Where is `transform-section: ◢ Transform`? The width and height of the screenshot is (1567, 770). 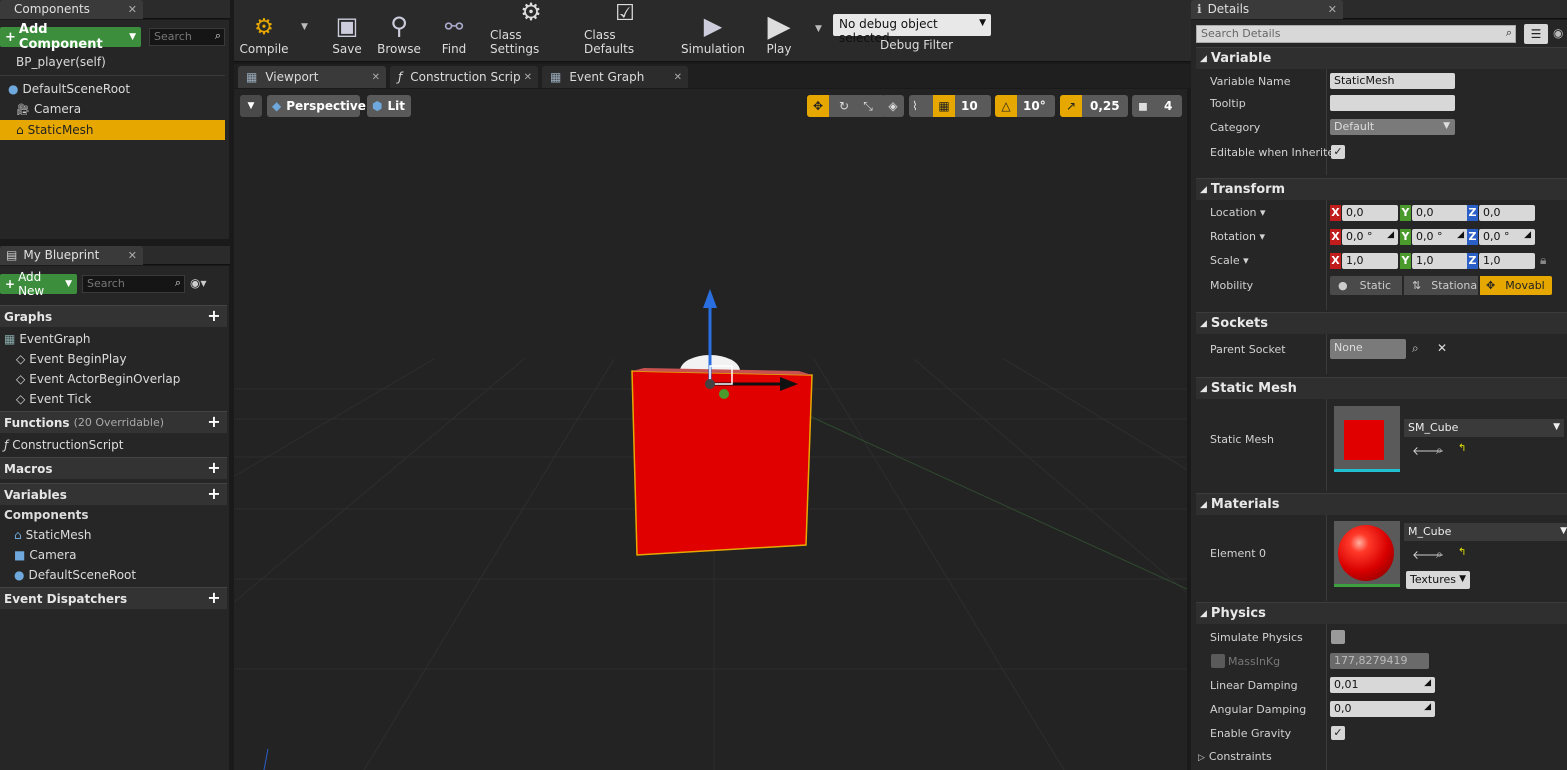
transform-section: ◢ Transform is located at coordinates (1381, 189).